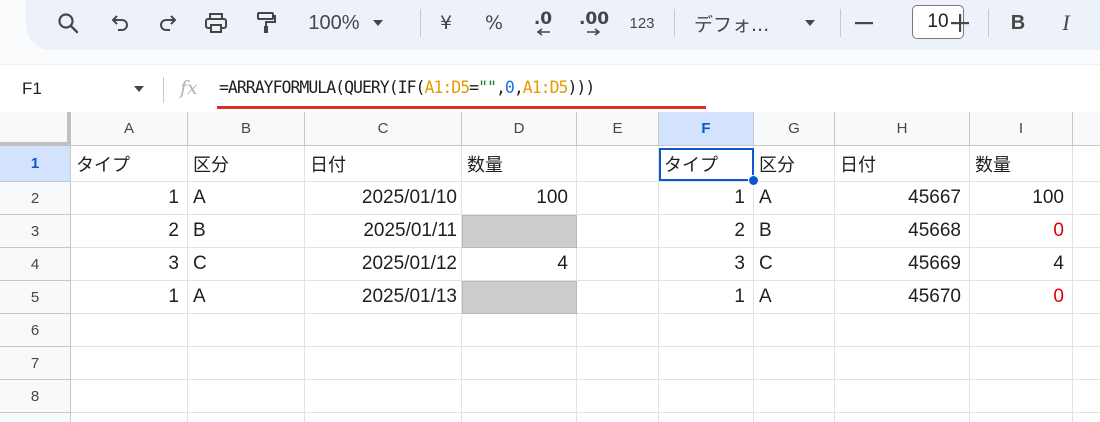 The image size is (1100, 422). What do you see at coordinates (1021, 264) in the screenshot?
I see `cell-i4: 4` at bounding box center [1021, 264].